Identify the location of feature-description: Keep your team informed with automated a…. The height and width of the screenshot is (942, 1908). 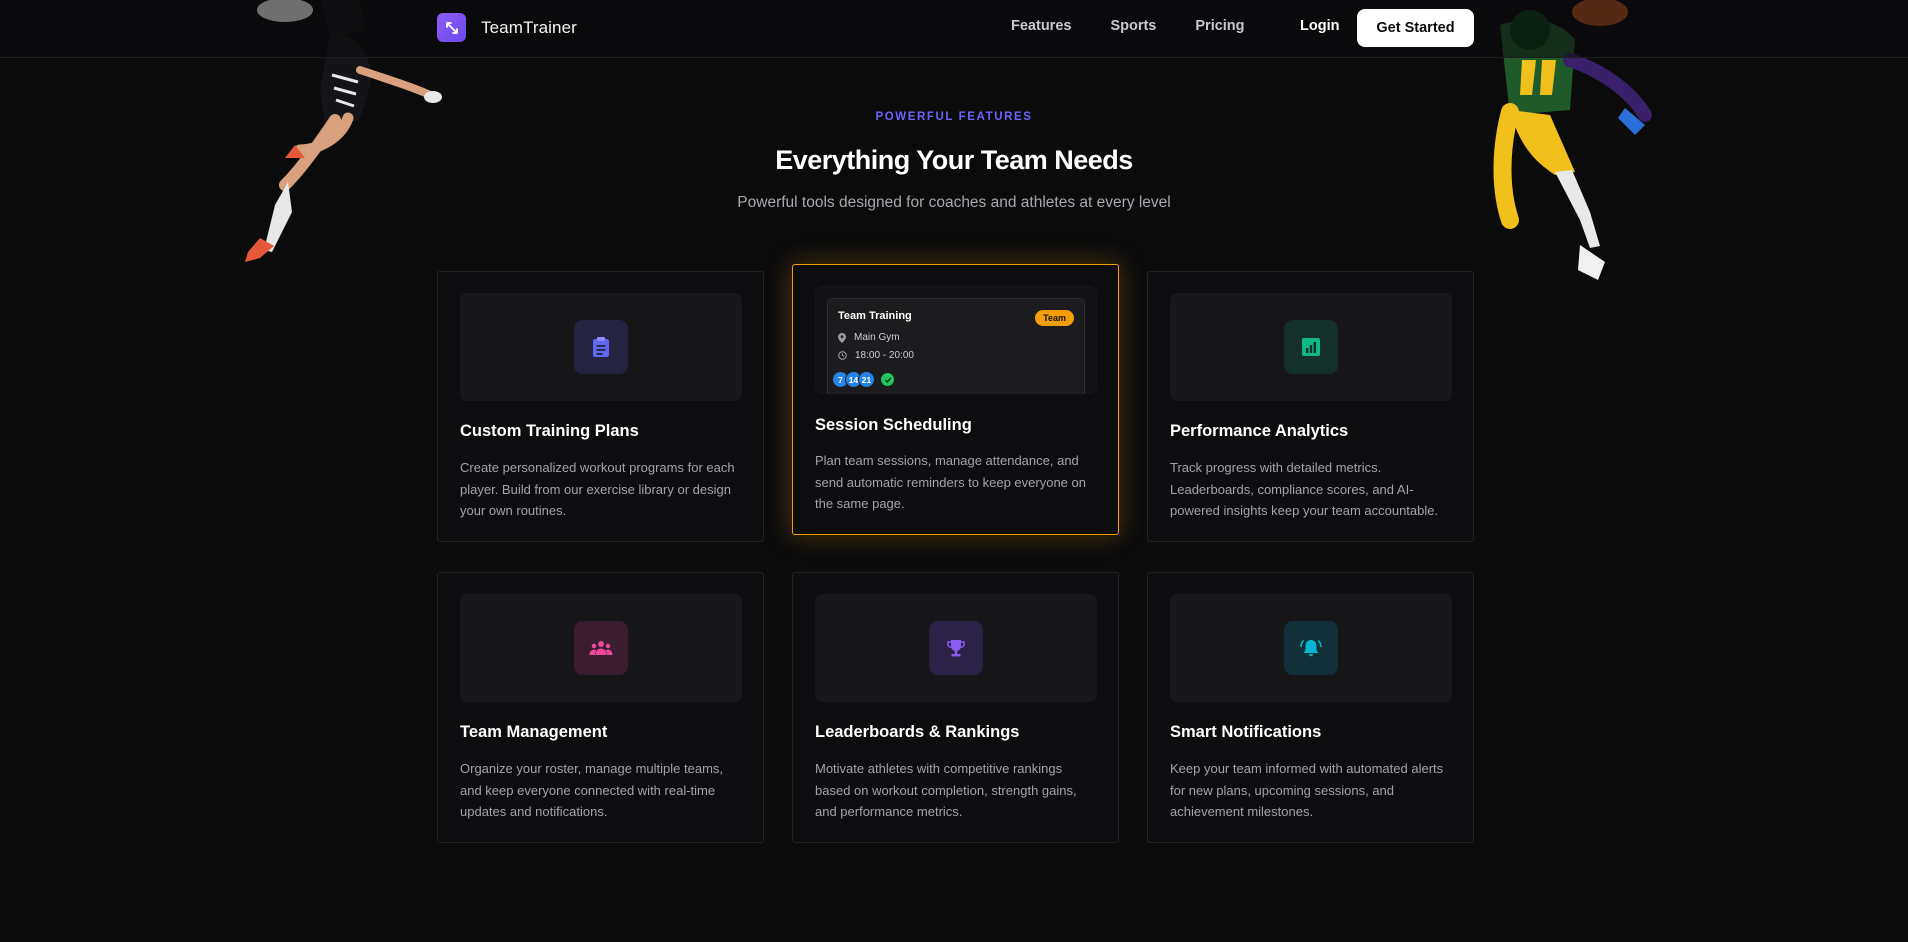
(1307, 790).